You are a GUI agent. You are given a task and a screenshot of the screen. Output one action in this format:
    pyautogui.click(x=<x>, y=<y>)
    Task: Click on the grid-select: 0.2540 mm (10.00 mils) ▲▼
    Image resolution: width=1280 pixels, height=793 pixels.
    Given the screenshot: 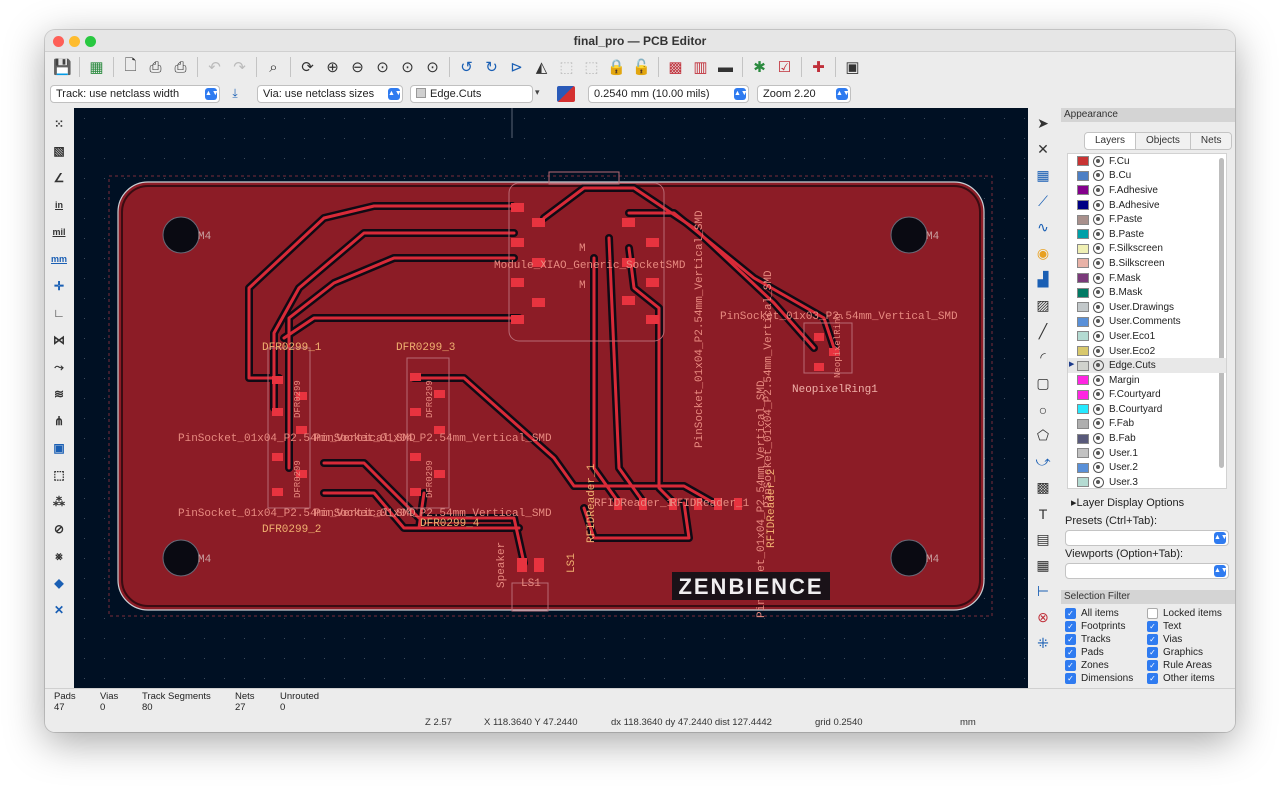 What is the action you would take?
    pyautogui.click(x=668, y=94)
    